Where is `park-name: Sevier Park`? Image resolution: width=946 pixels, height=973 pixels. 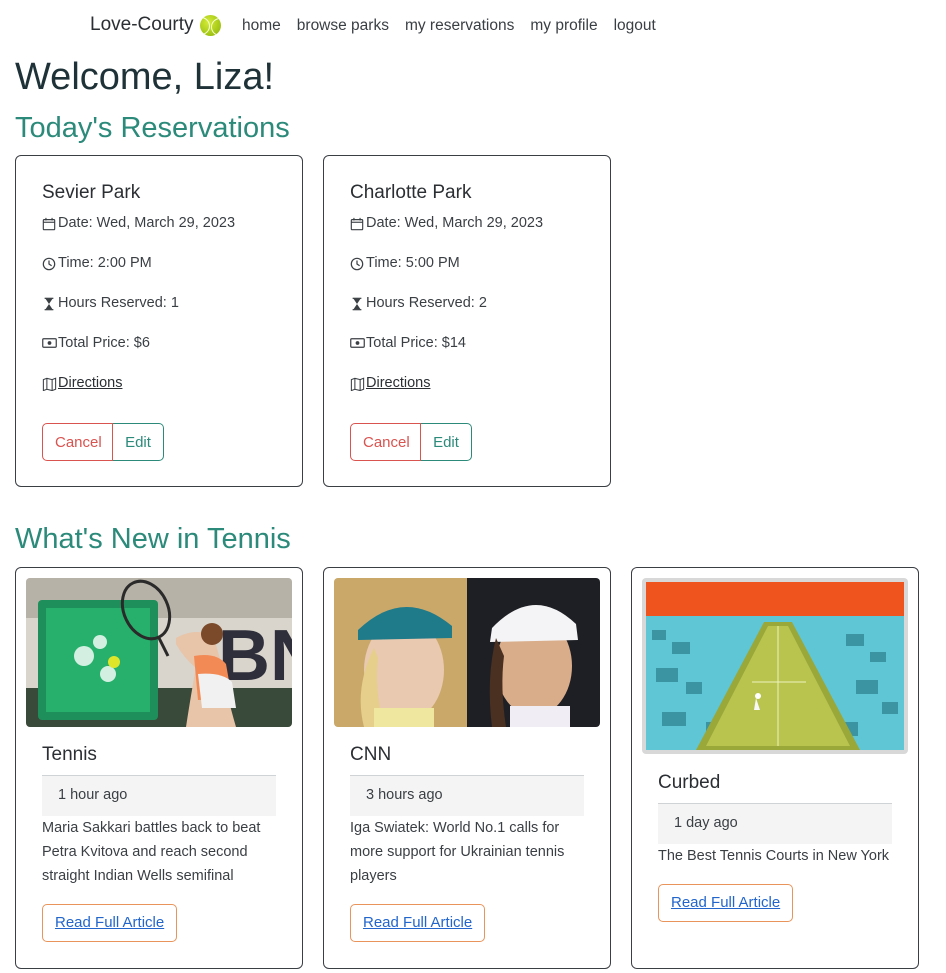
park-name: Sevier Park is located at coordinates (91, 192).